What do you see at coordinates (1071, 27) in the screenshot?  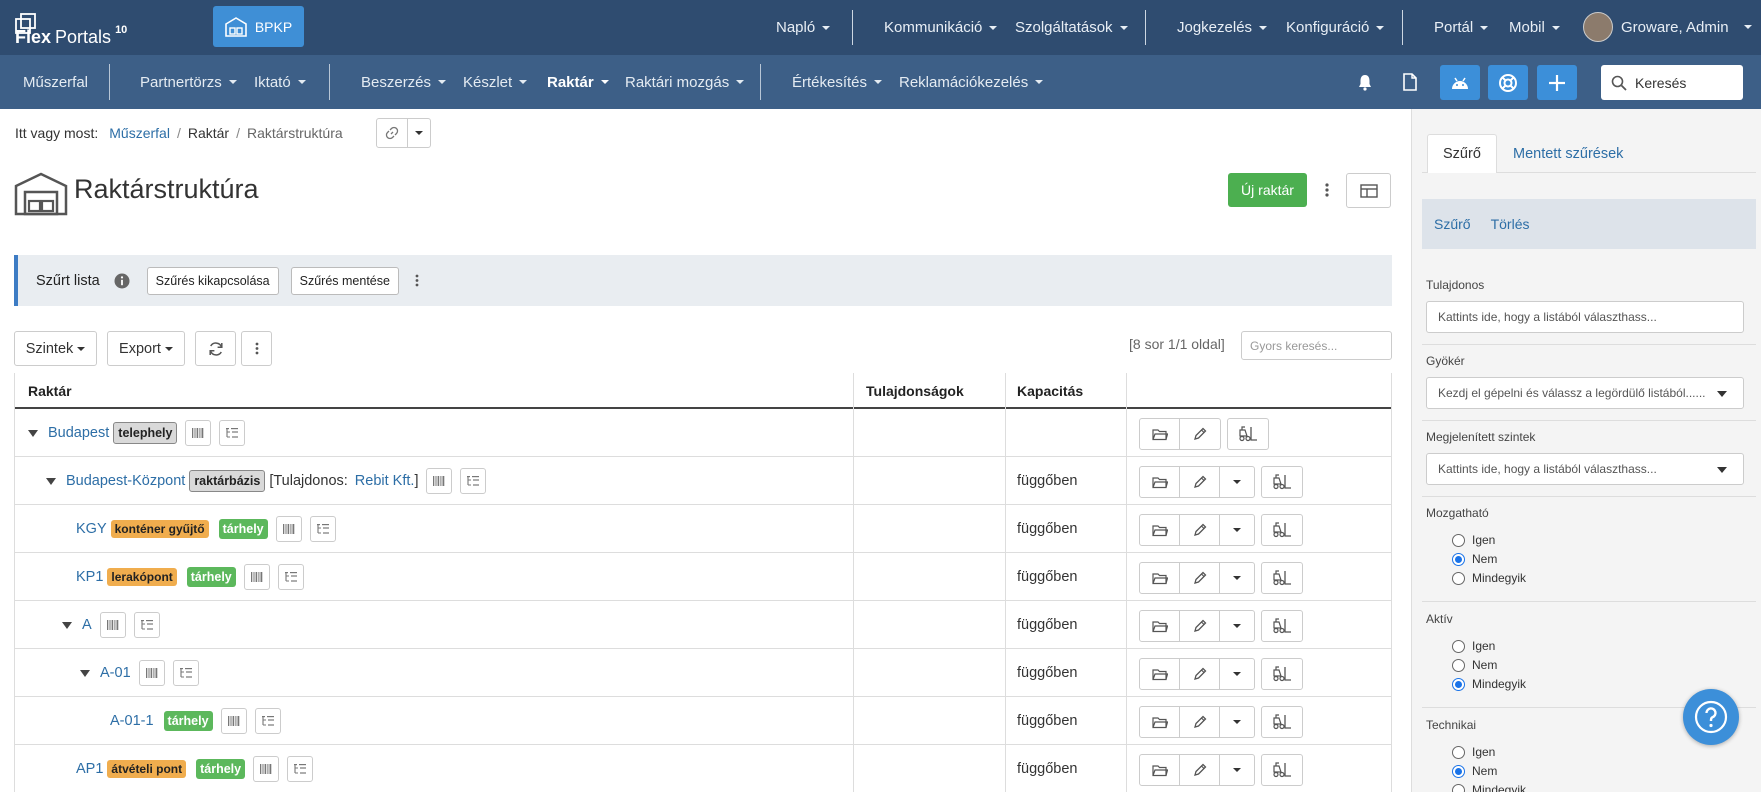 I see `nav-szolgaltatasok: Szolgáltatások` at bounding box center [1071, 27].